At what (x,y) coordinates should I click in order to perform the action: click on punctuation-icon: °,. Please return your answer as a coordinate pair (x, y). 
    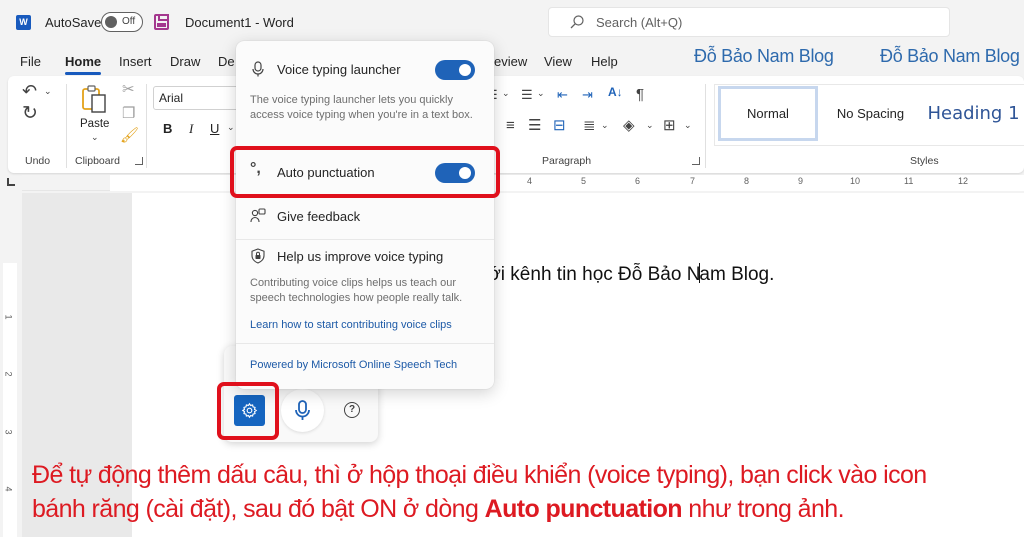
    Looking at the image, I should click on (255, 168).